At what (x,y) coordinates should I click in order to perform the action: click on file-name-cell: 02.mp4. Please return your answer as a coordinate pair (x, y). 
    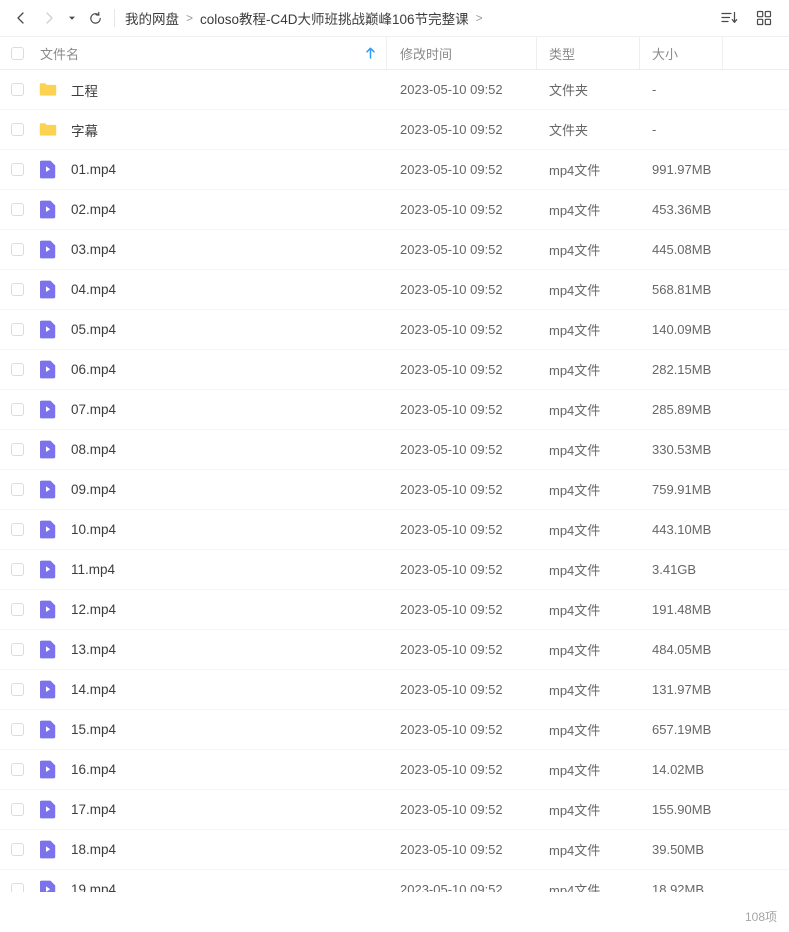
    Looking at the image, I should click on (208, 209).